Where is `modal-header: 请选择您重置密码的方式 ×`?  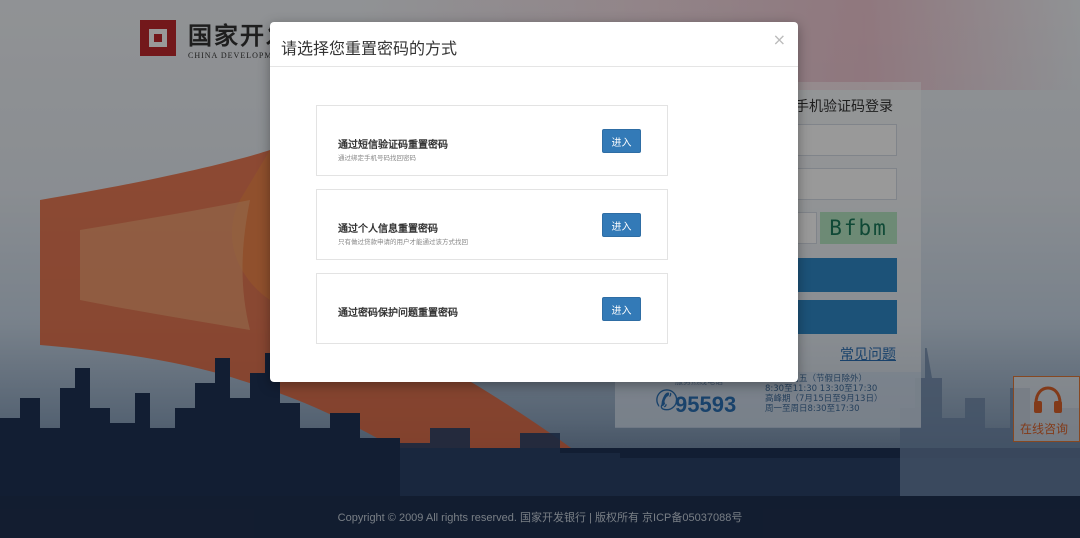 modal-header: 请选择您重置密码的方式 × is located at coordinates (534, 44).